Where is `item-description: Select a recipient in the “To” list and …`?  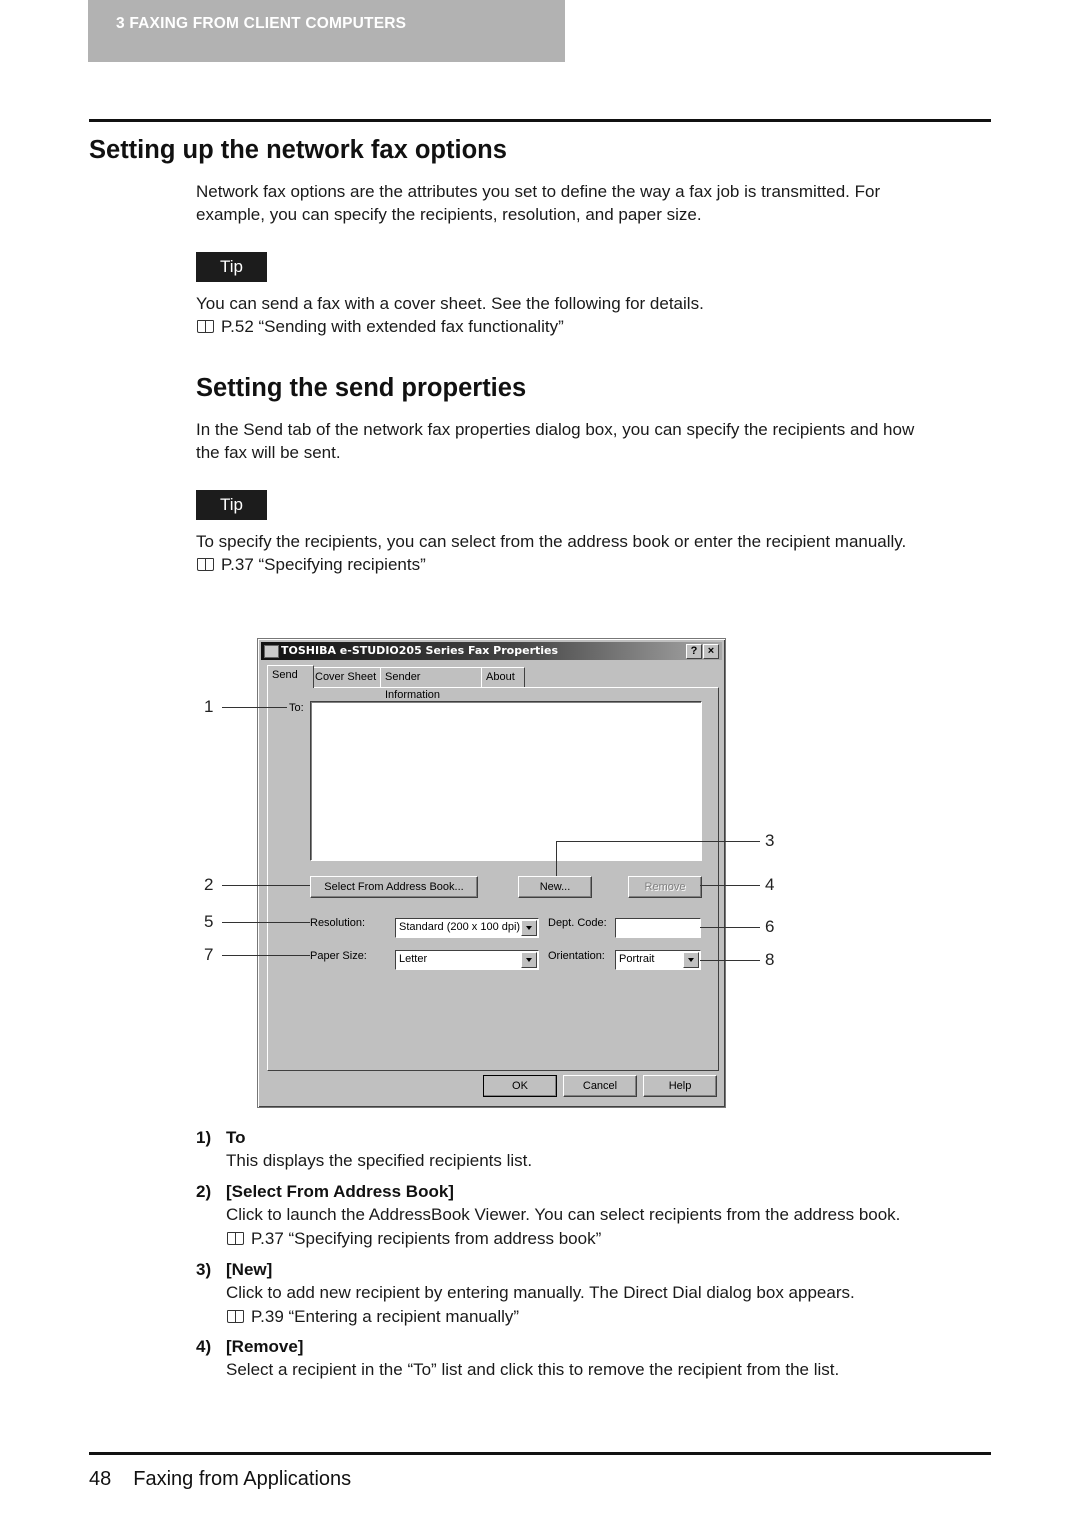
item-description: Select a recipient in the “To” list and … is located at coordinates (533, 1369).